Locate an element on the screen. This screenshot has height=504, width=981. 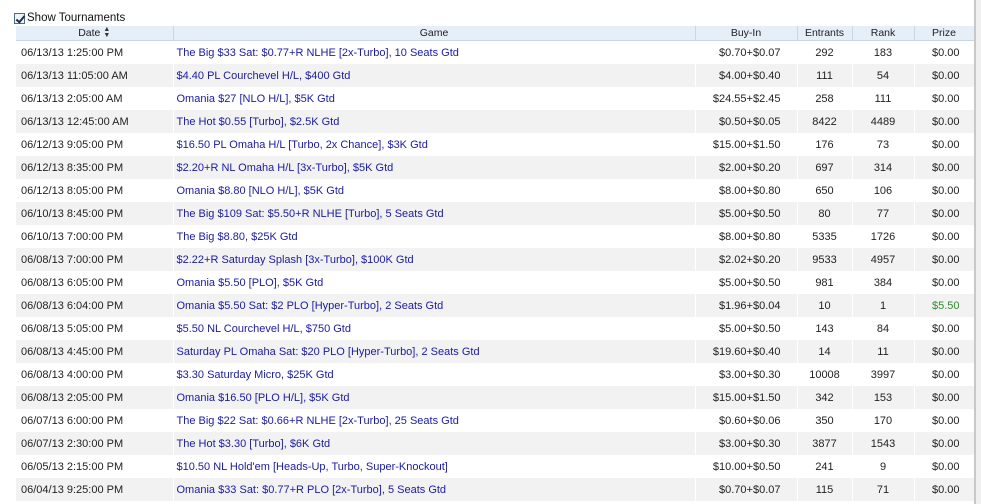
cell-game: $4.40 PL Courchevel H/L, $400 Gtd is located at coordinates (434, 75).